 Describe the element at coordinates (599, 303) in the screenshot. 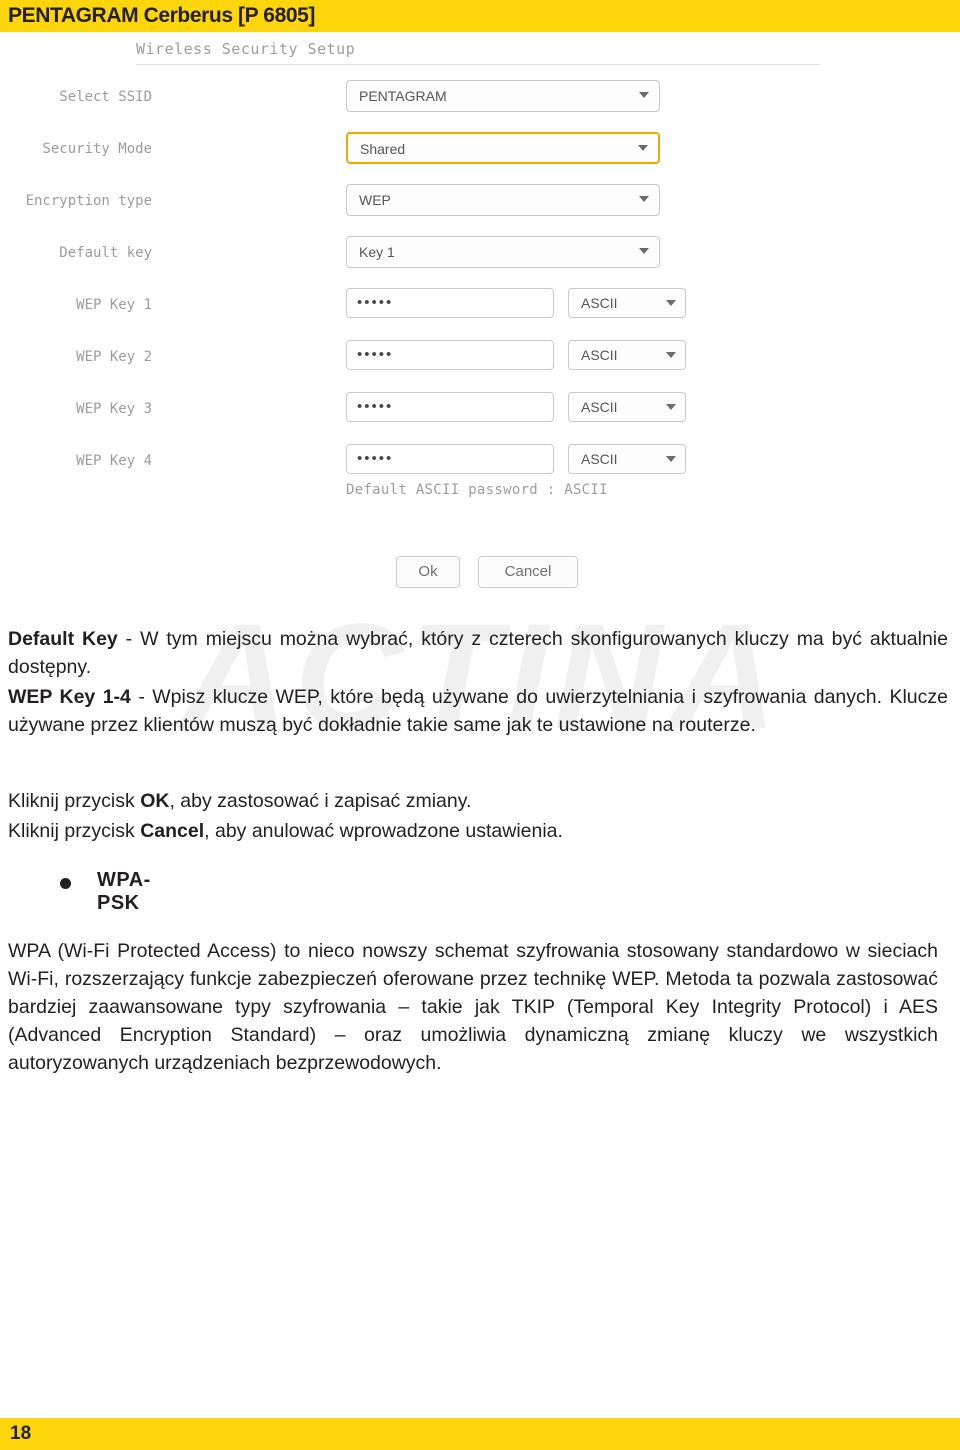

I see `wep-key-1-encoding-value: ASCII` at that location.